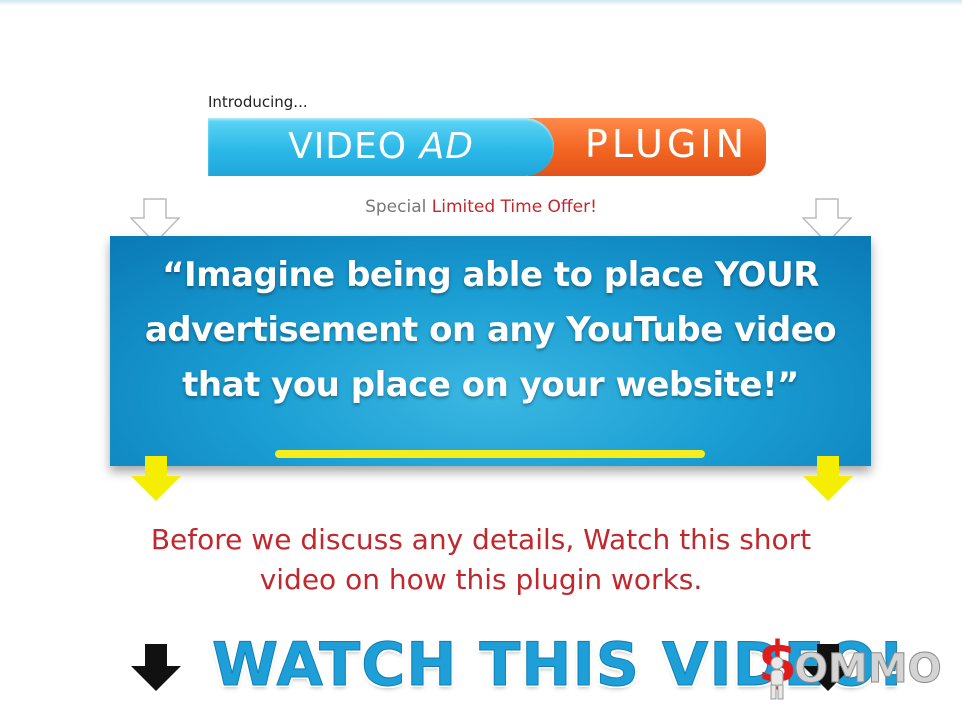 This screenshot has width=962, height=706. Describe the element at coordinates (396, 207) in the screenshot. I see `offer-special: Special` at that location.